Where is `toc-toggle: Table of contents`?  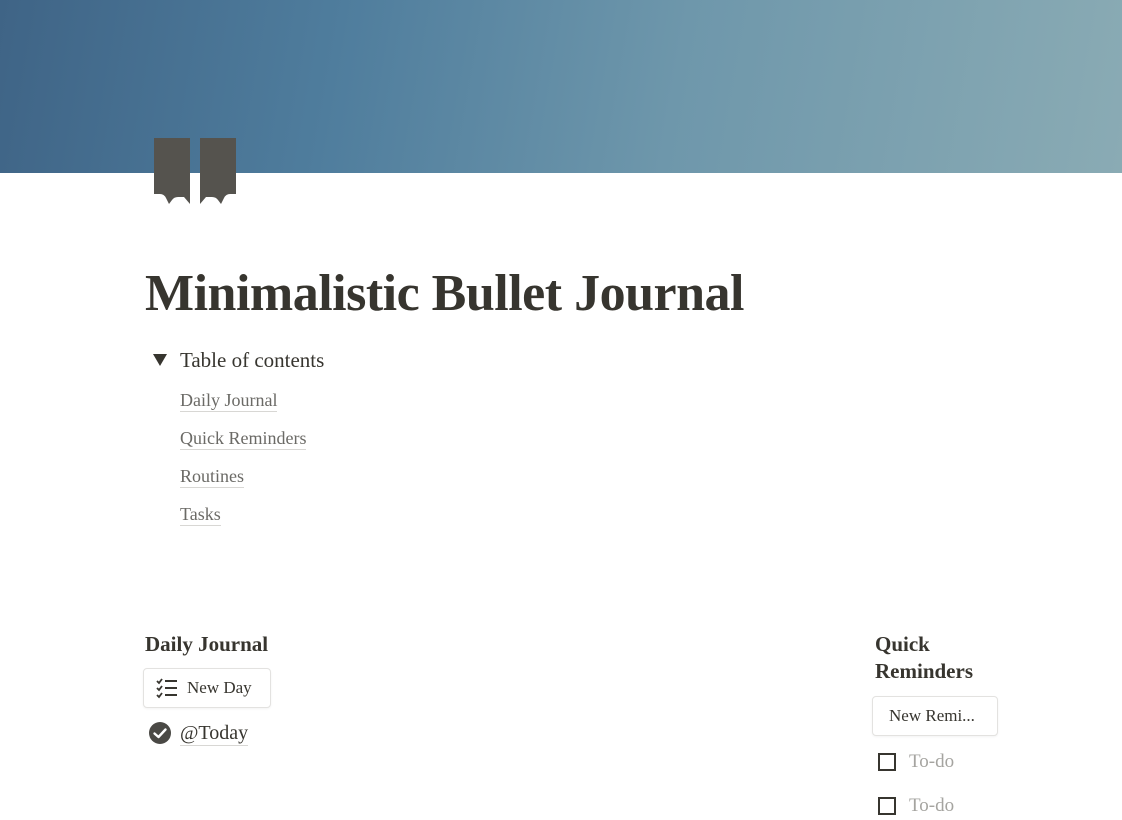 toc-toggle: Table of contents is located at coordinates (236, 360).